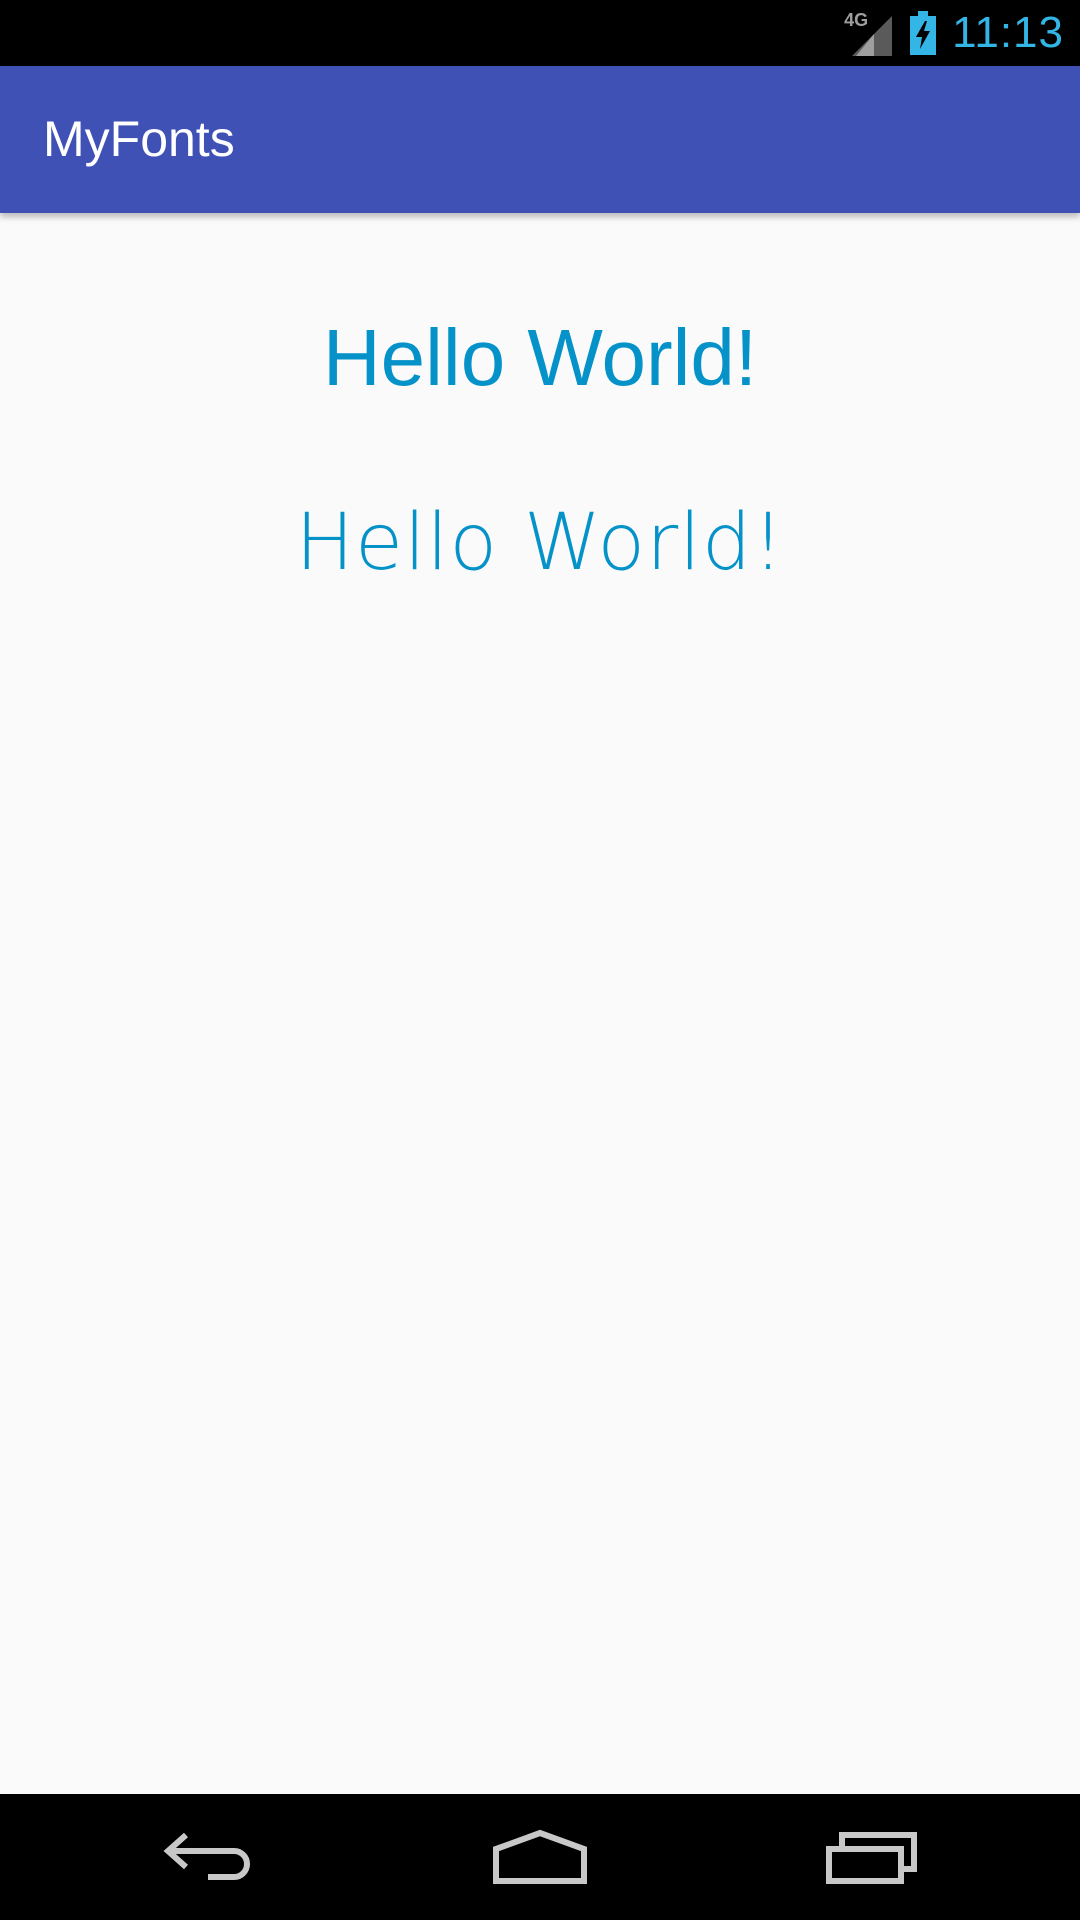 This screenshot has height=1920, width=1080. Describe the element at coordinates (869, 33) in the screenshot. I see `signal-icon: 4G` at that location.